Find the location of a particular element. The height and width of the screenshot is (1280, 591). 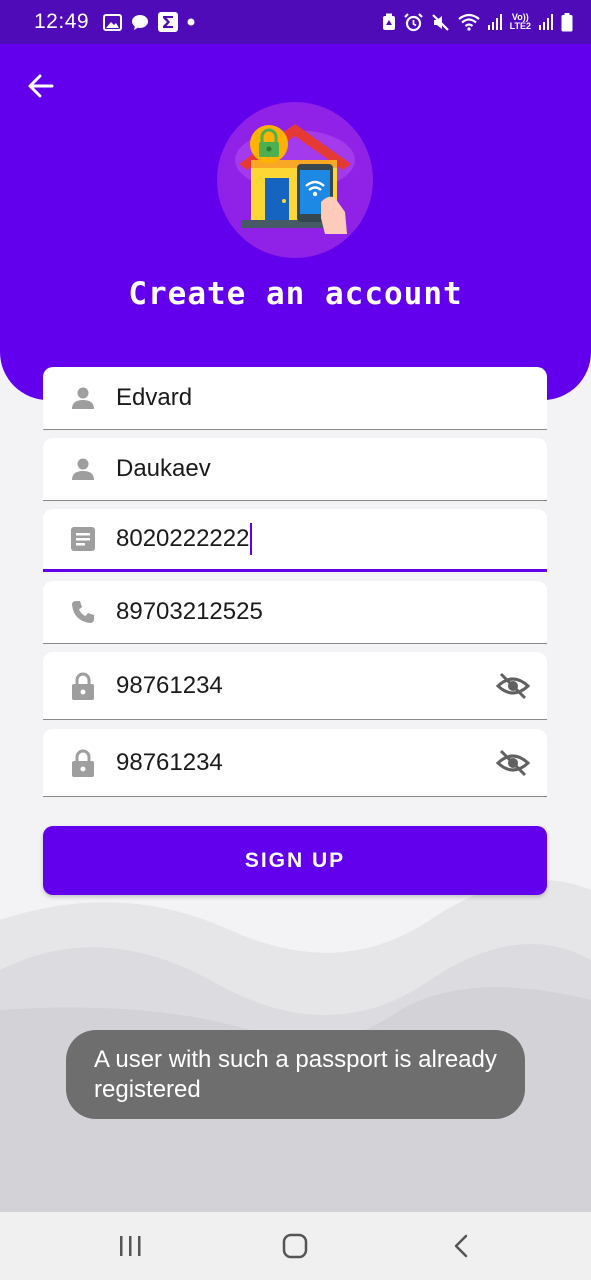

mute-icon is located at coordinates (440, 22).